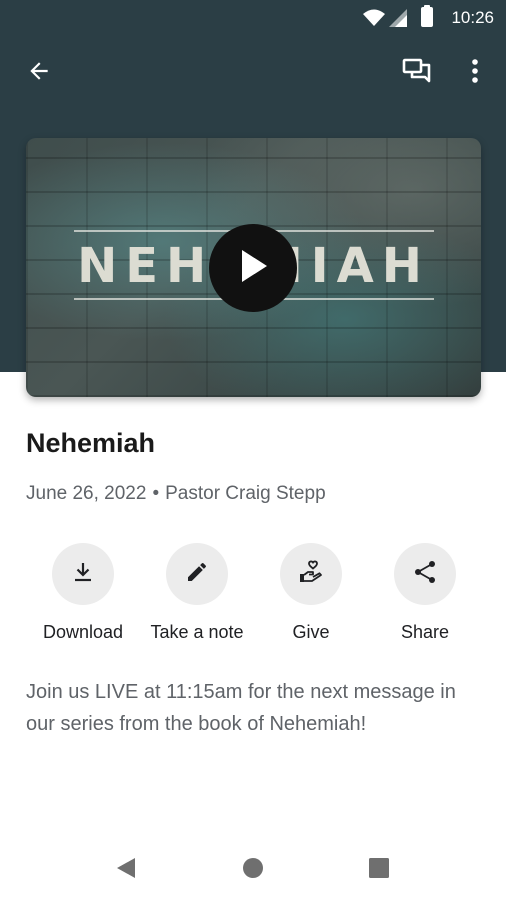 The image size is (506, 900). Describe the element at coordinates (472, 17) in the screenshot. I see `status-time: 10:26` at that location.